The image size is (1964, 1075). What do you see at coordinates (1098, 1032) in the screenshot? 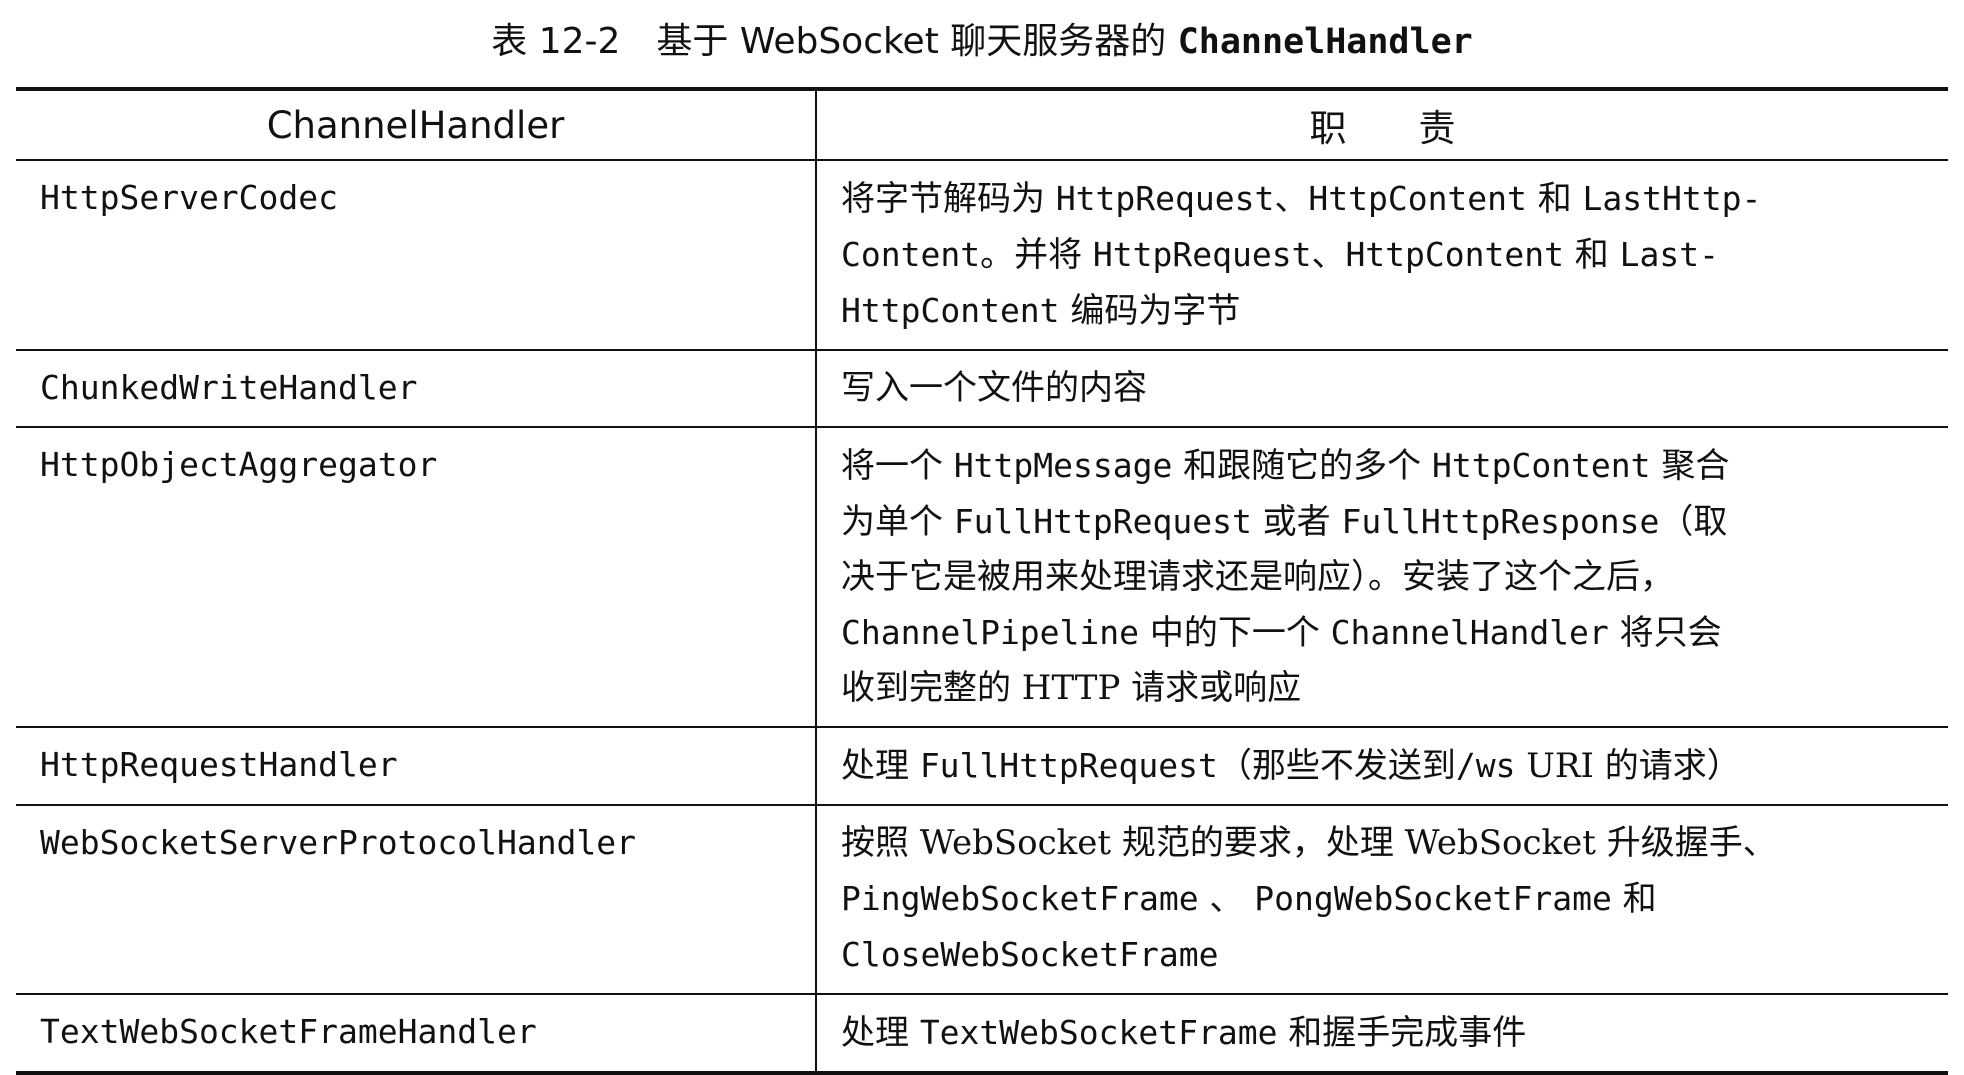
I see `code-term: TextWebSocketFrame` at bounding box center [1098, 1032].